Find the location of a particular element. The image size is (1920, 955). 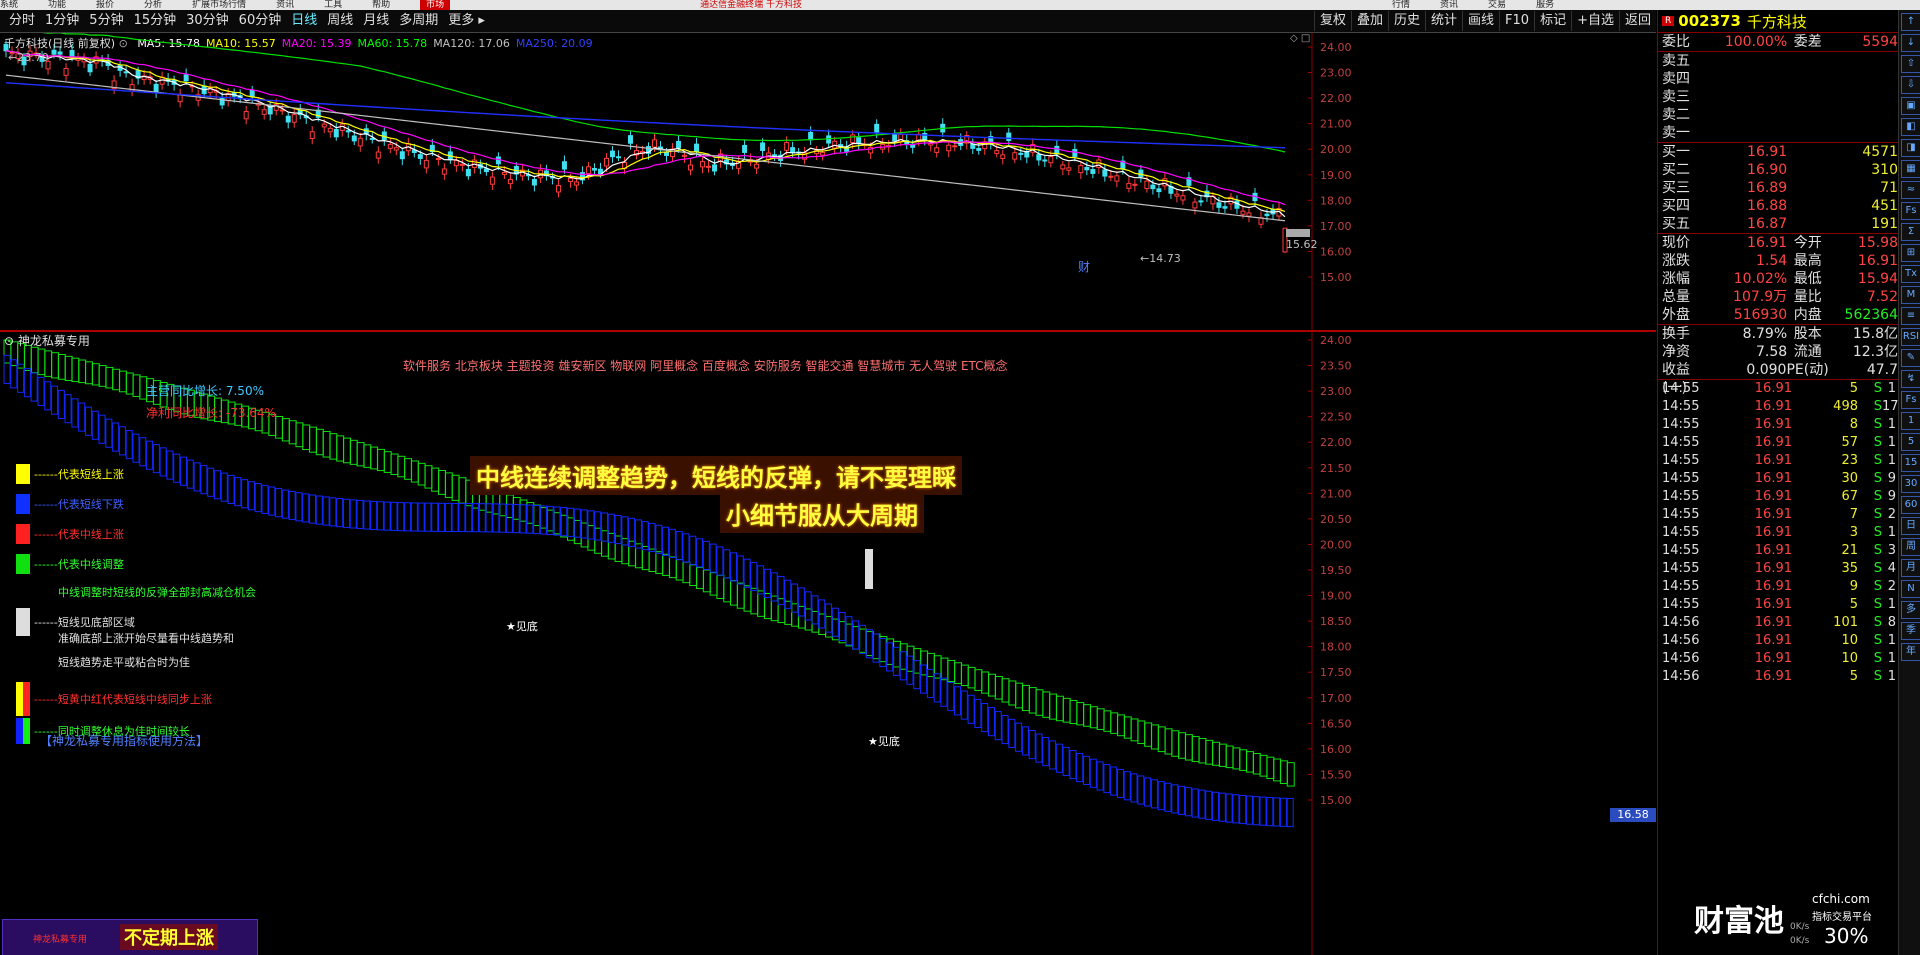

headline-1: 中线连续调整趋势，短线的反弹，请不要理睬 is located at coordinates (716, 475).